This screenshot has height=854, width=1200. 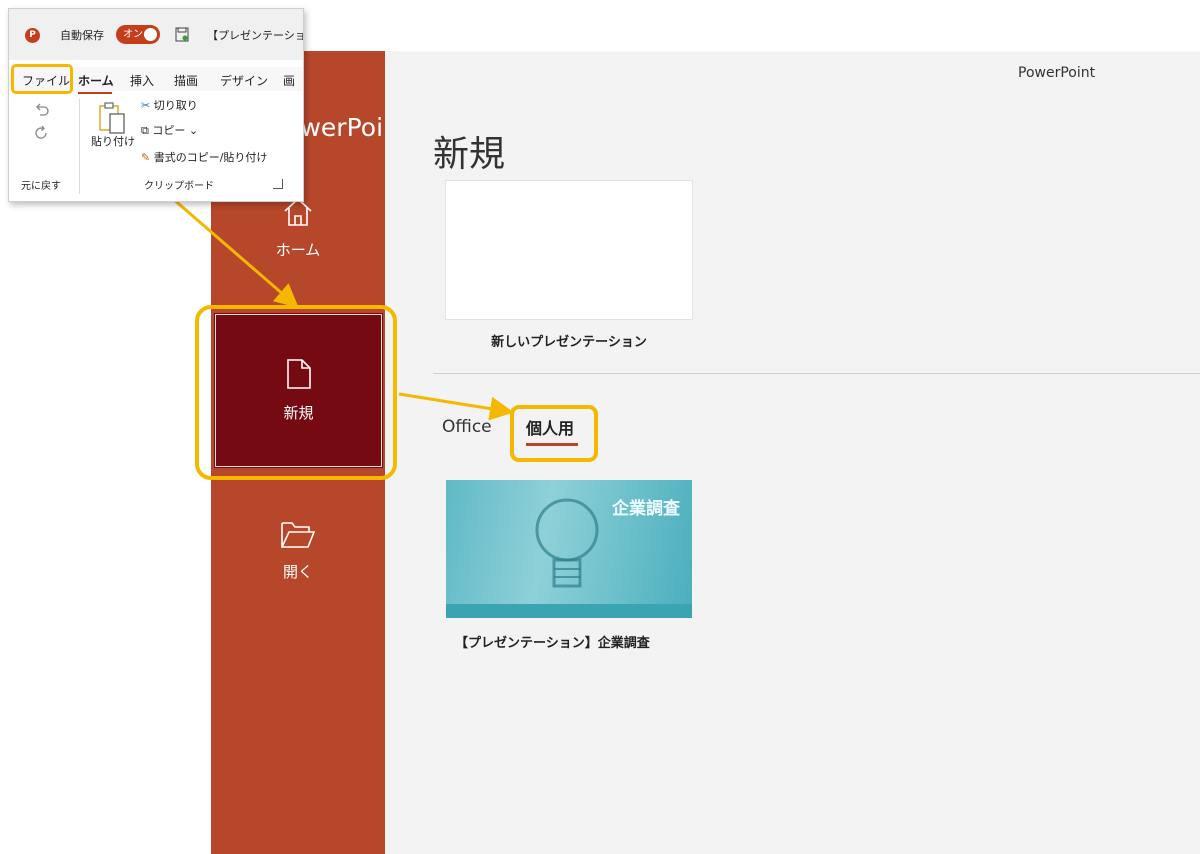 What do you see at coordinates (298, 250) in the screenshot?
I see `sidebar-item-label: ホーム` at bounding box center [298, 250].